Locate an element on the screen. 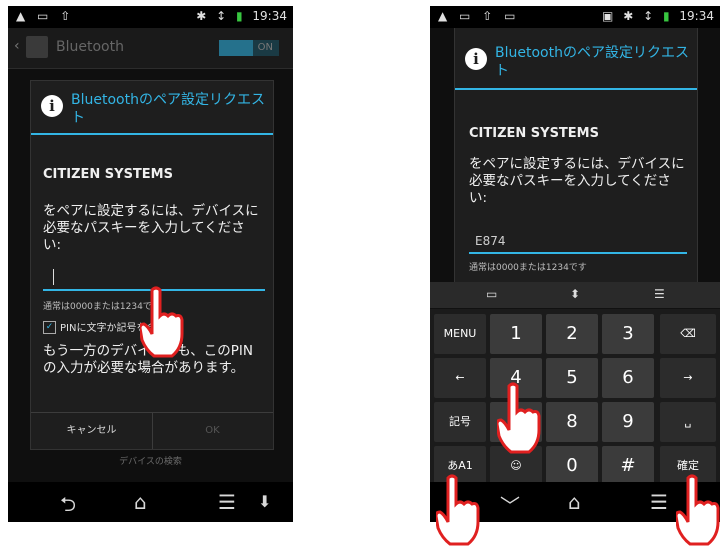 This screenshot has height=547, width=723. back-chevron-icon: ‹ is located at coordinates (17, 46).